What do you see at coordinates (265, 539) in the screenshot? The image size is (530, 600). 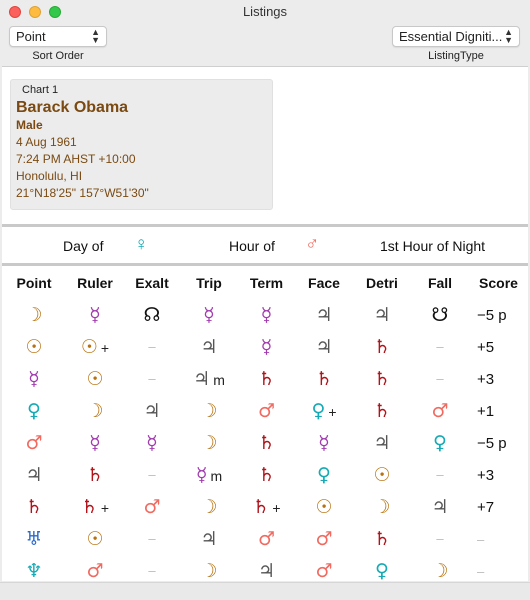 I see `table-row: ♅ ☉ – ♃ ♂ ♂ ♄ – –` at bounding box center [265, 539].